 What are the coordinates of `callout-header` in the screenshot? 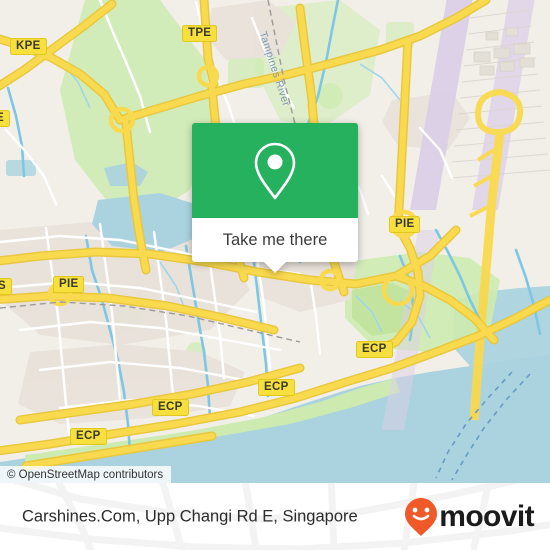 It's located at (275, 170).